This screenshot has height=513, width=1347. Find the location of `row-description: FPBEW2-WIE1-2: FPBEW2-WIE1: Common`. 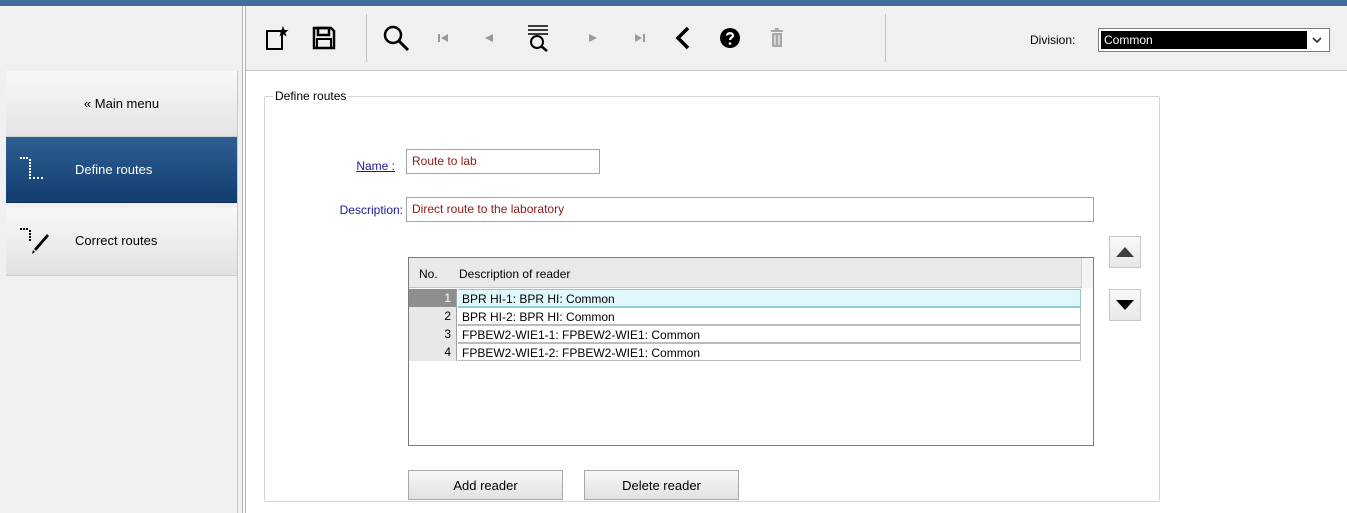

row-description: FPBEW2-WIE1-2: FPBEW2-WIE1: Common is located at coordinates (769, 352).